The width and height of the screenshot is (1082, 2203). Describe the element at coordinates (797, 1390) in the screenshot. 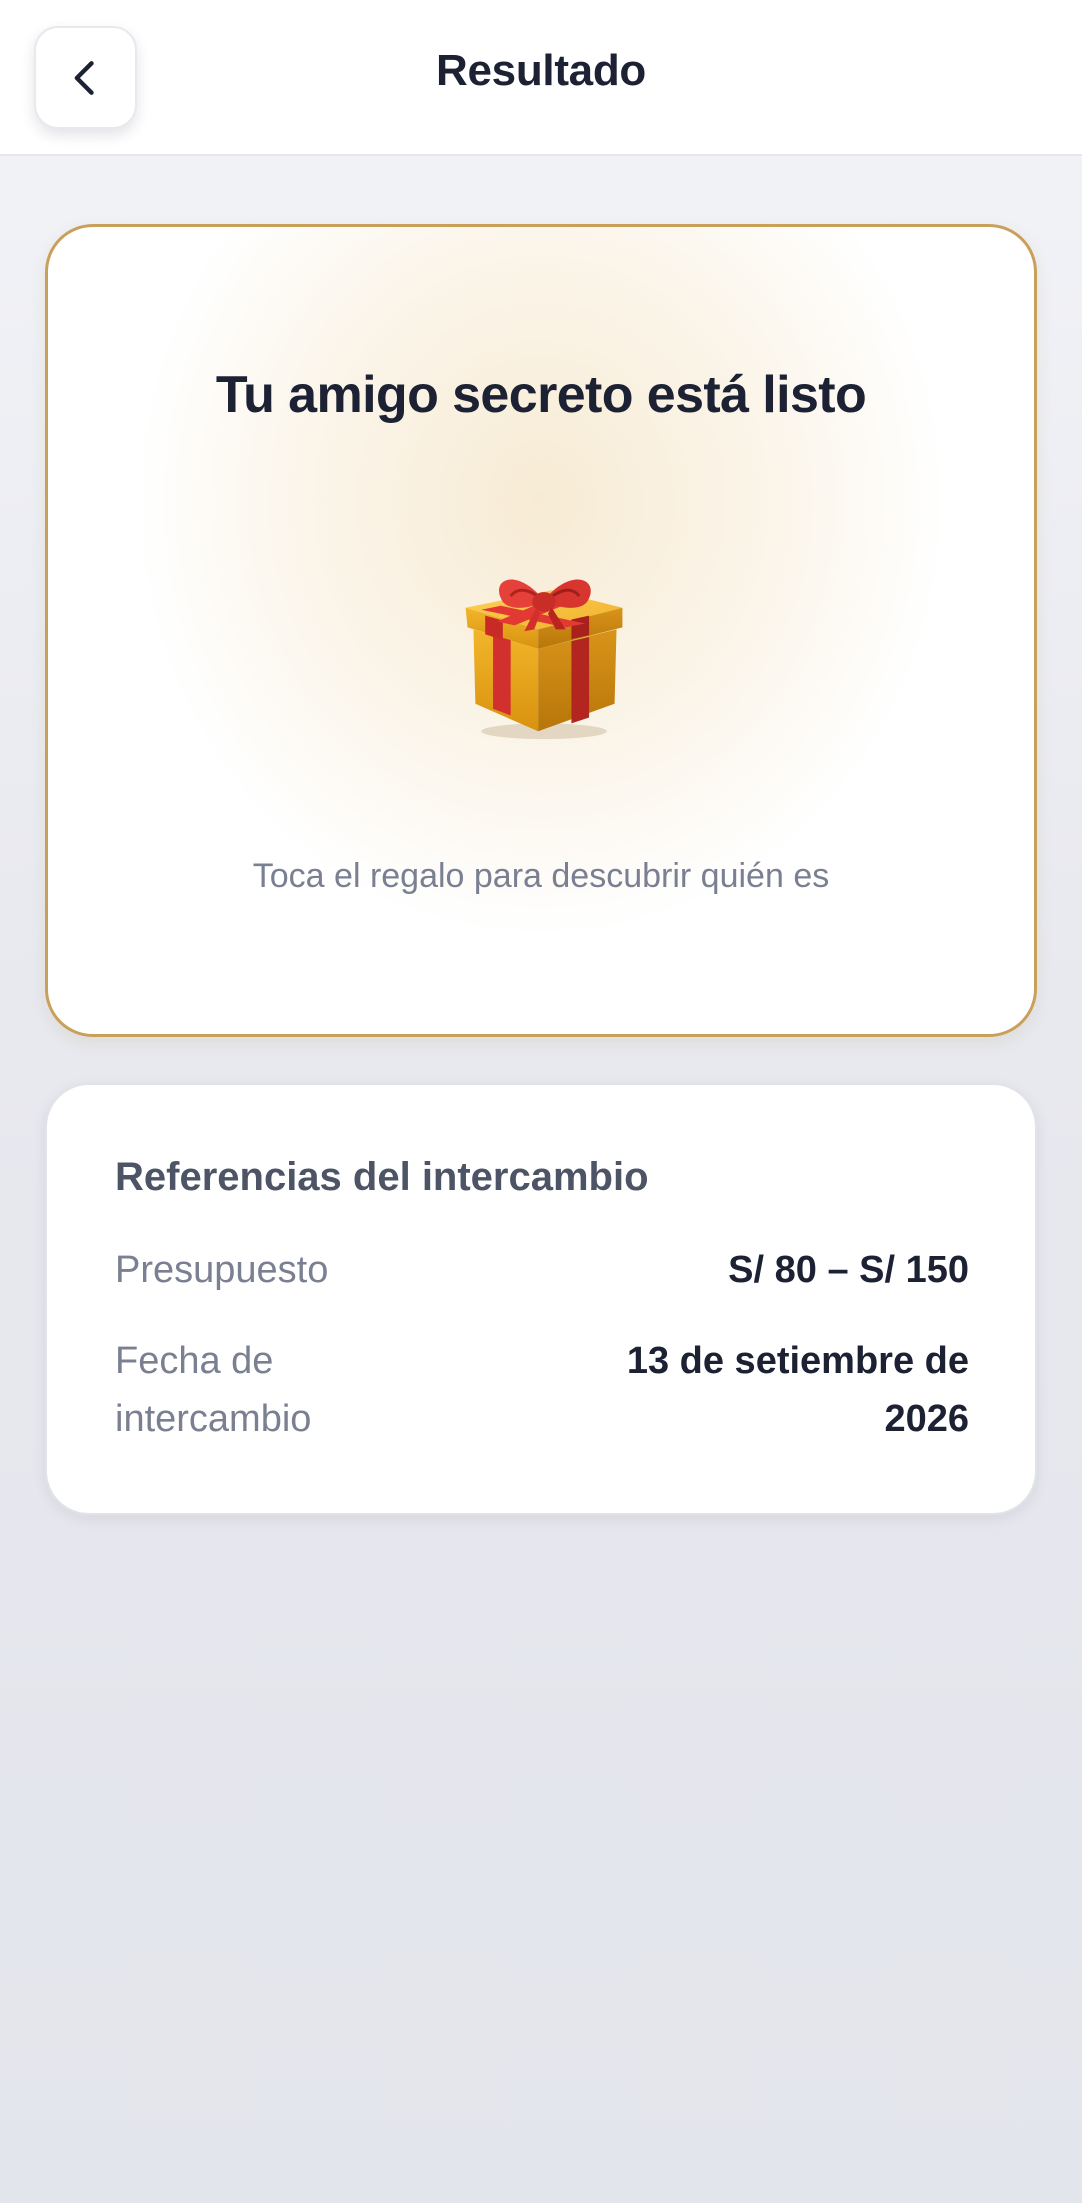

I see `exchange-date-value: 13 de setiembre de 2026` at that location.